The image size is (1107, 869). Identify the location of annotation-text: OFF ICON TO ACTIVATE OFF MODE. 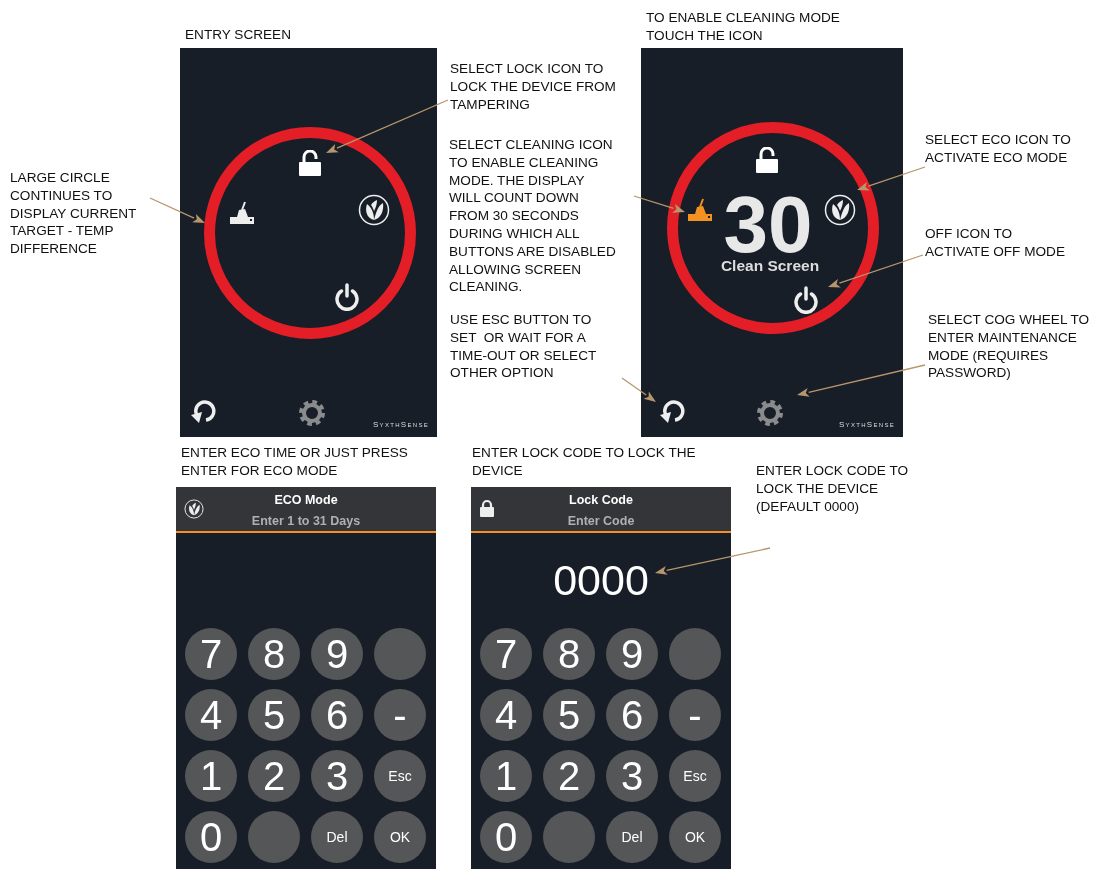
(995, 243).